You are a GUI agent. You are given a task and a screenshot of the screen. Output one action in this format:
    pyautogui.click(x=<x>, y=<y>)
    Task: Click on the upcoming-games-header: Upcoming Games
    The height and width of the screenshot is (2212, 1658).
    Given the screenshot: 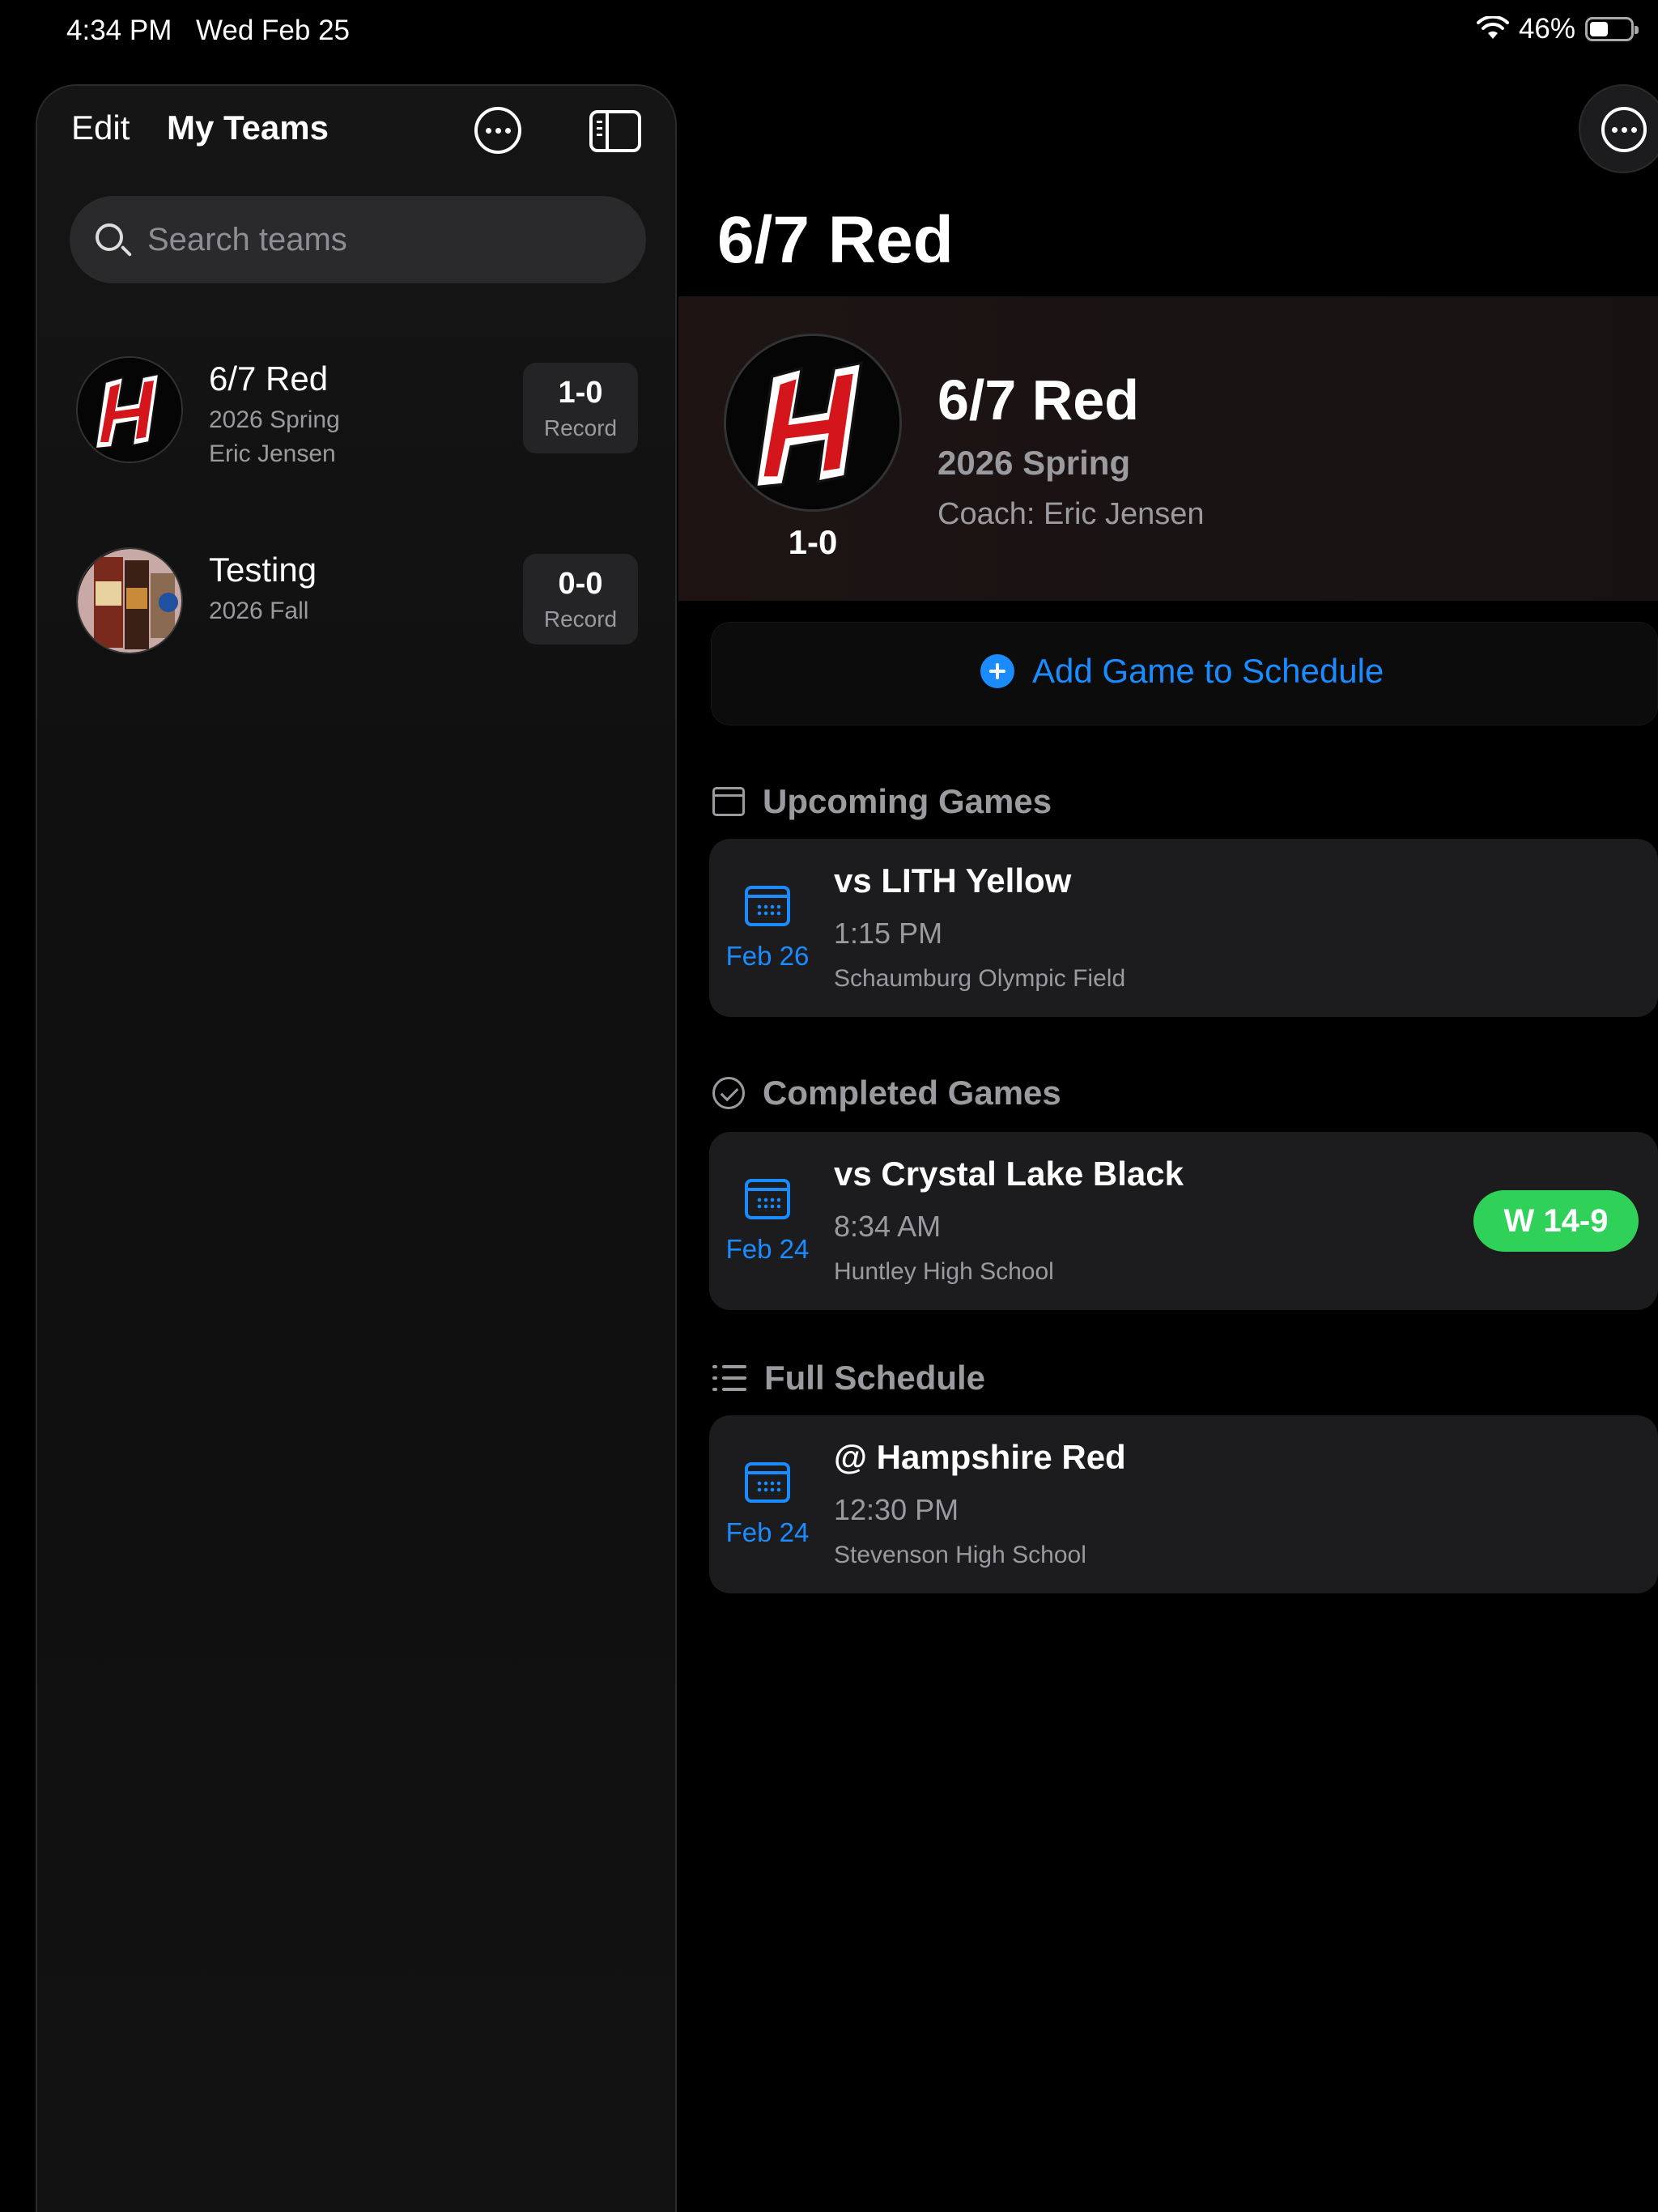 What is the action you would take?
    pyautogui.click(x=882, y=802)
    